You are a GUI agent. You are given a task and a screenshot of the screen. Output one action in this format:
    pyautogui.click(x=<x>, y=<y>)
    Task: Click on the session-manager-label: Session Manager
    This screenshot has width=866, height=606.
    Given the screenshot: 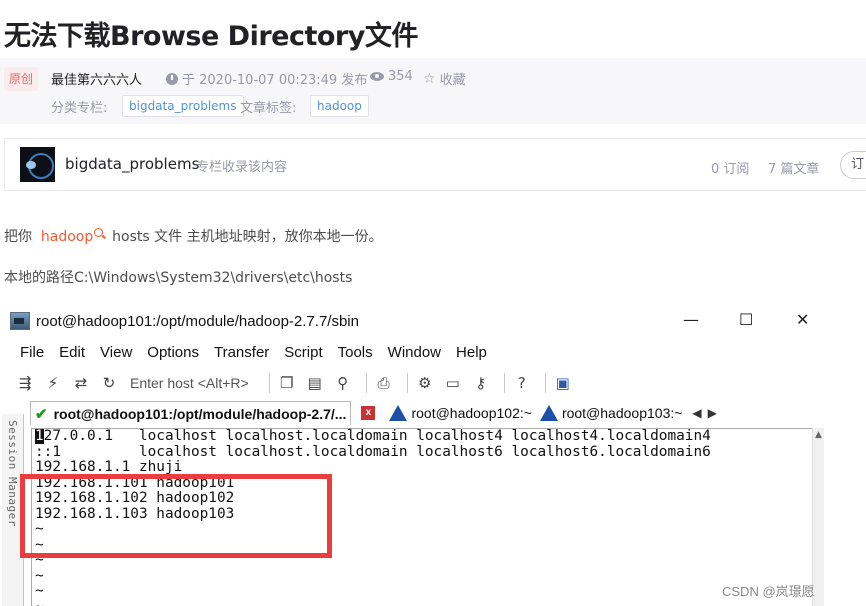 What is the action you would take?
    pyautogui.click(x=12, y=473)
    